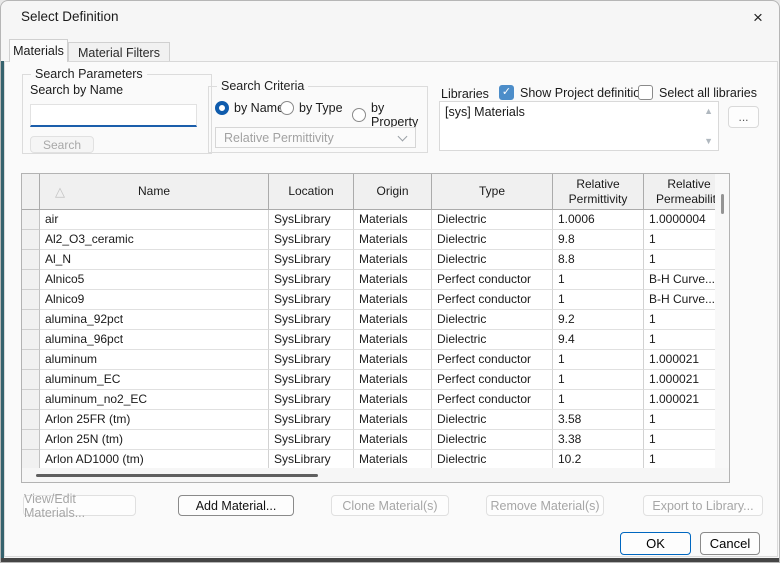 This screenshot has width=780, height=563. I want to click on scroll-up-icon: ▲, so click(708, 111).